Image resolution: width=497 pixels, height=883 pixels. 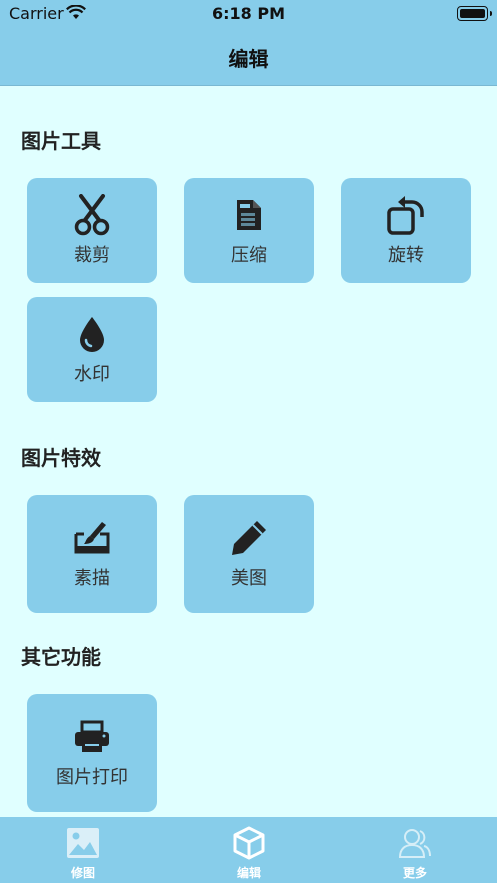 I want to click on drop-icon, so click(x=92, y=334).